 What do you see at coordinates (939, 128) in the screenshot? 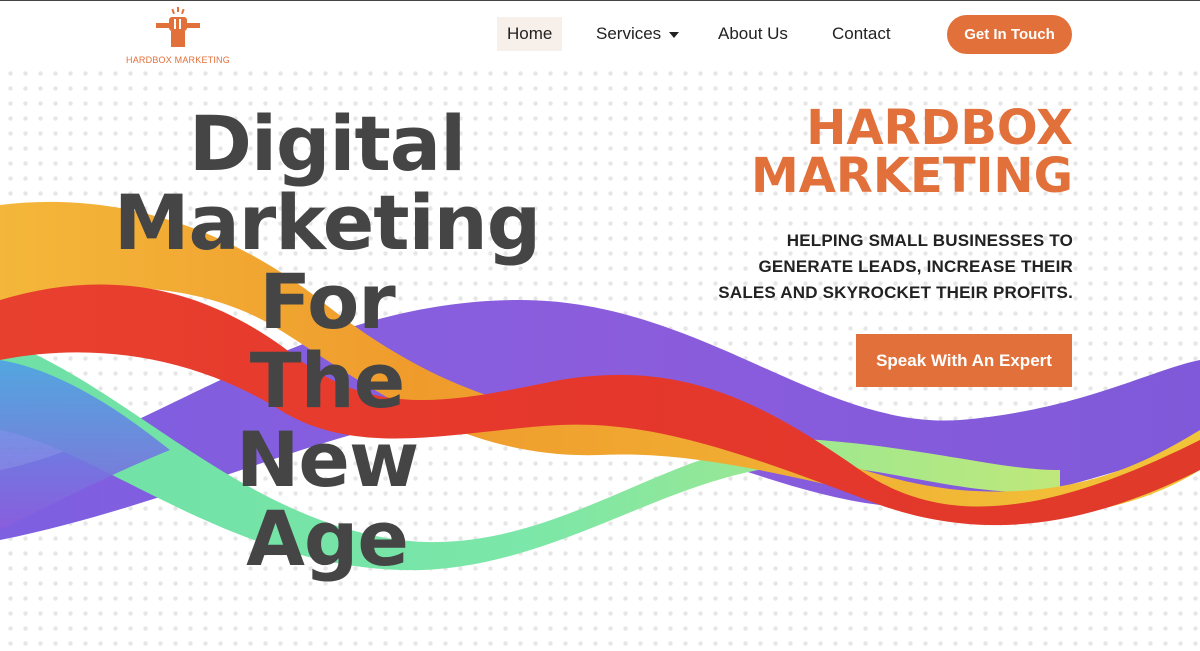
I see `brand-line: HARDBOX` at bounding box center [939, 128].